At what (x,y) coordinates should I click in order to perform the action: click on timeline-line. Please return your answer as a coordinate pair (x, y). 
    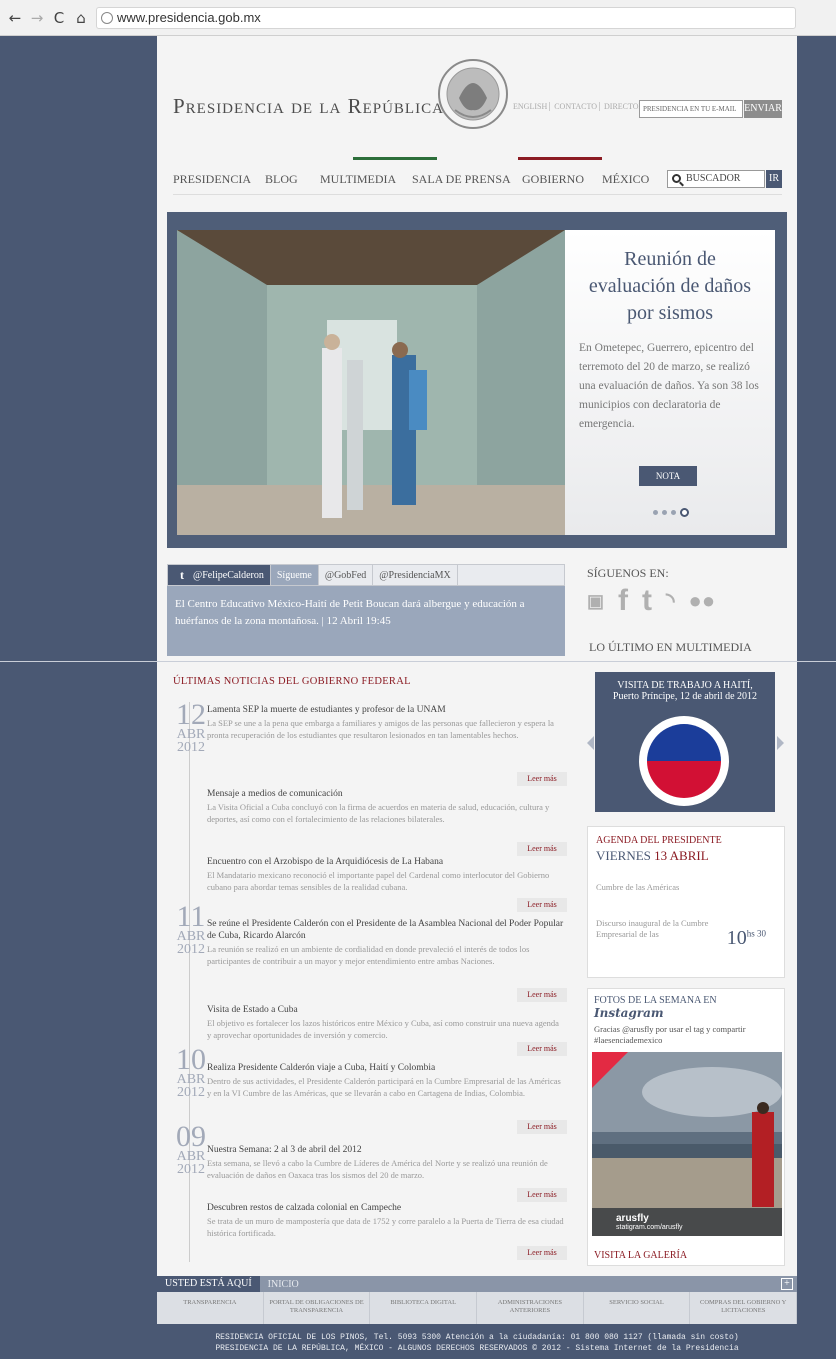
    Looking at the image, I should click on (189, 982).